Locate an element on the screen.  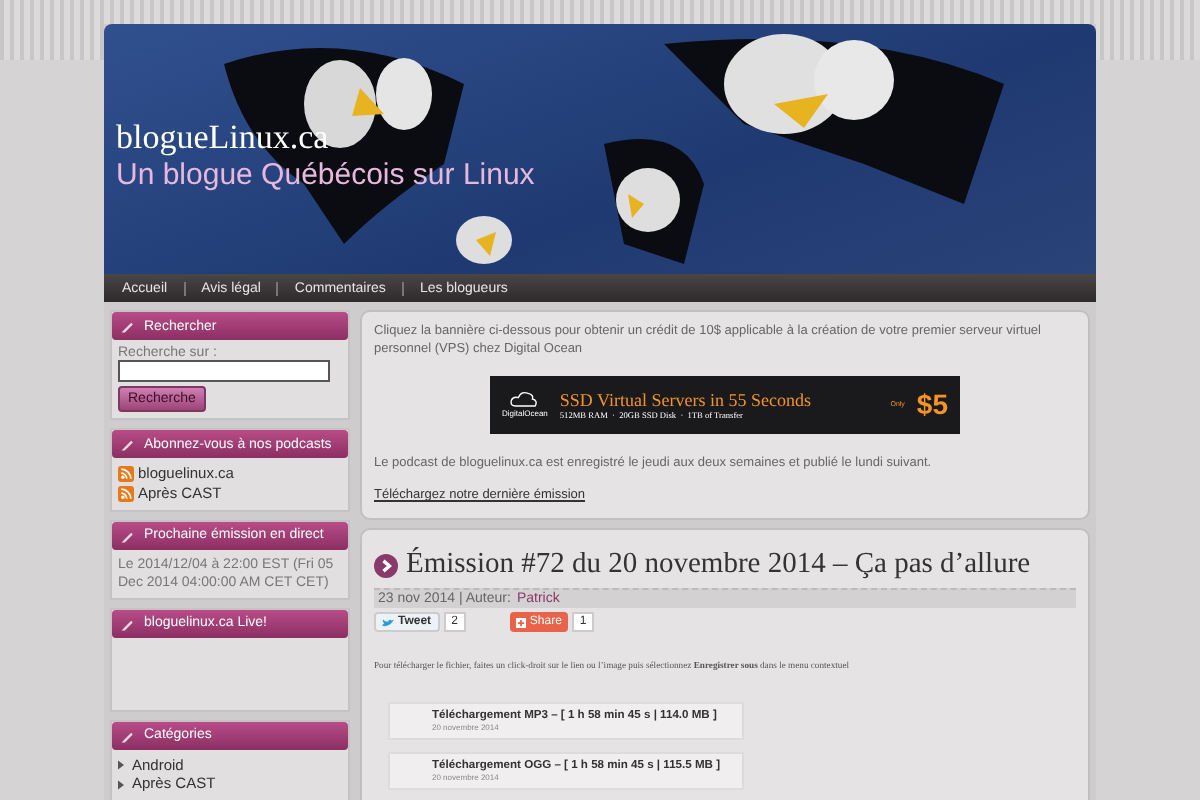
search-field is located at coordinates (224, 371).